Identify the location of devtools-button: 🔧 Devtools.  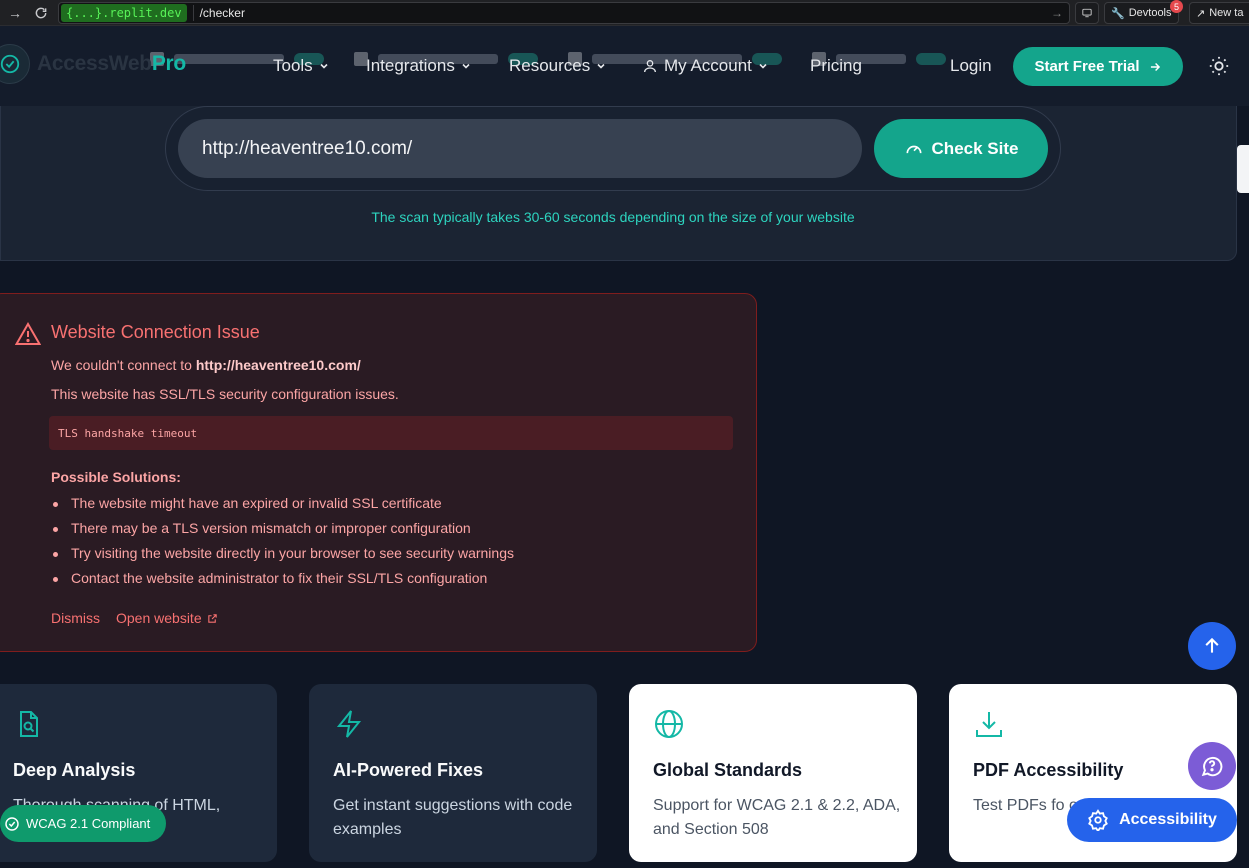
(1141, 13).